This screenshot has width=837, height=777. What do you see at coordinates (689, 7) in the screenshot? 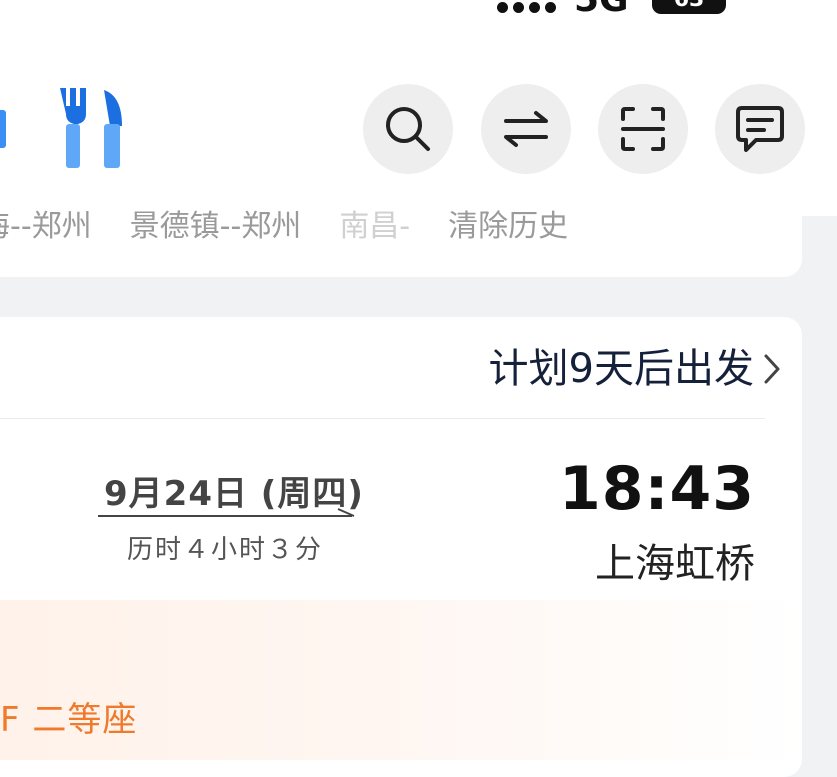
I see `battery-indicator: 63` at bounding box center [689, 7].